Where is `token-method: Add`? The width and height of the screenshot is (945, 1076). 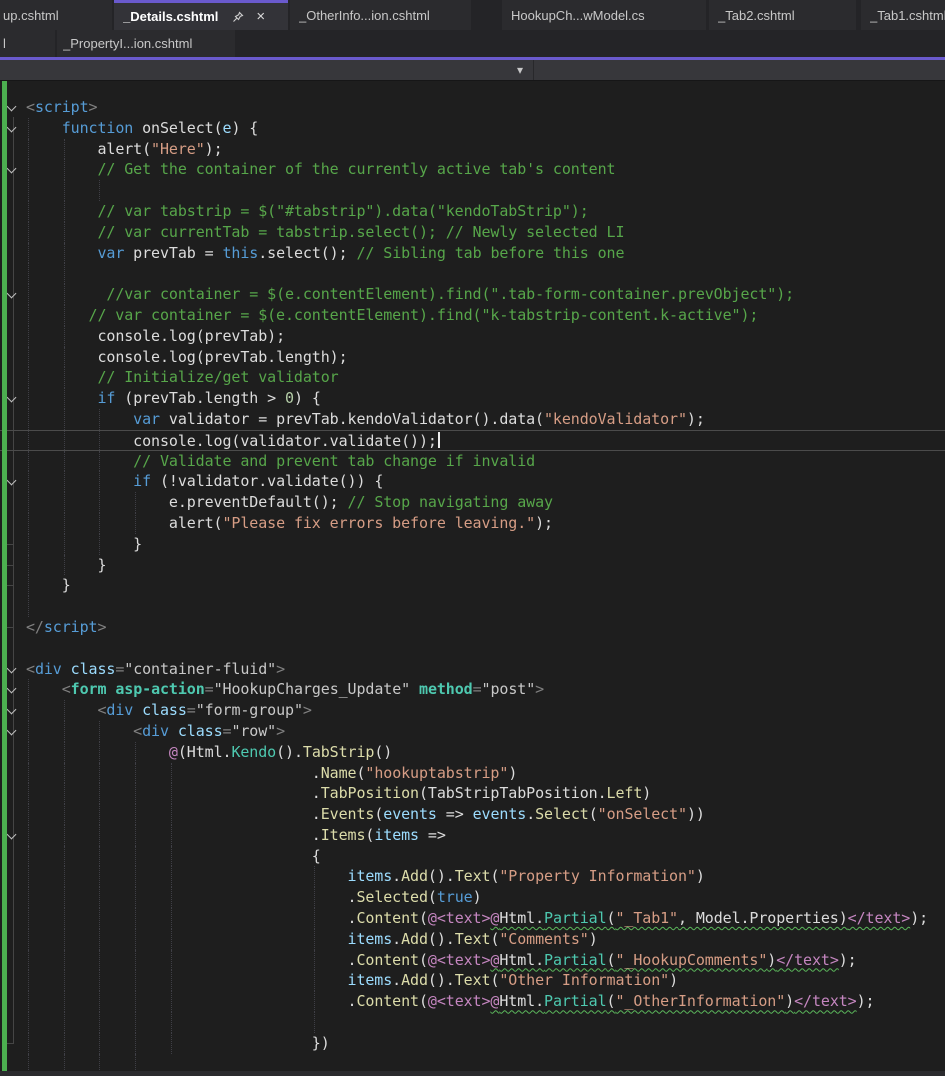
token-method: Add is located at coordinates (414, 876).